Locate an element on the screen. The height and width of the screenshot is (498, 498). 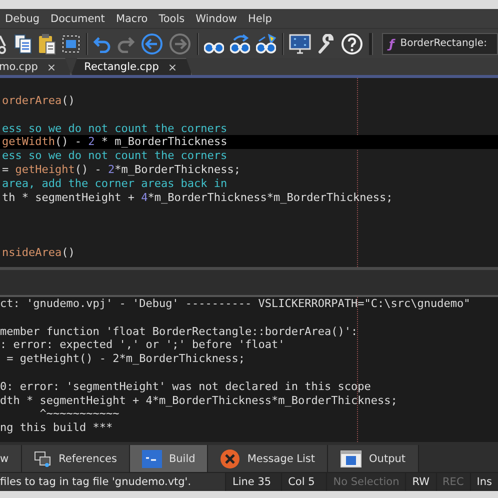
menu-item: Debug is located at coordinates (22, 18).